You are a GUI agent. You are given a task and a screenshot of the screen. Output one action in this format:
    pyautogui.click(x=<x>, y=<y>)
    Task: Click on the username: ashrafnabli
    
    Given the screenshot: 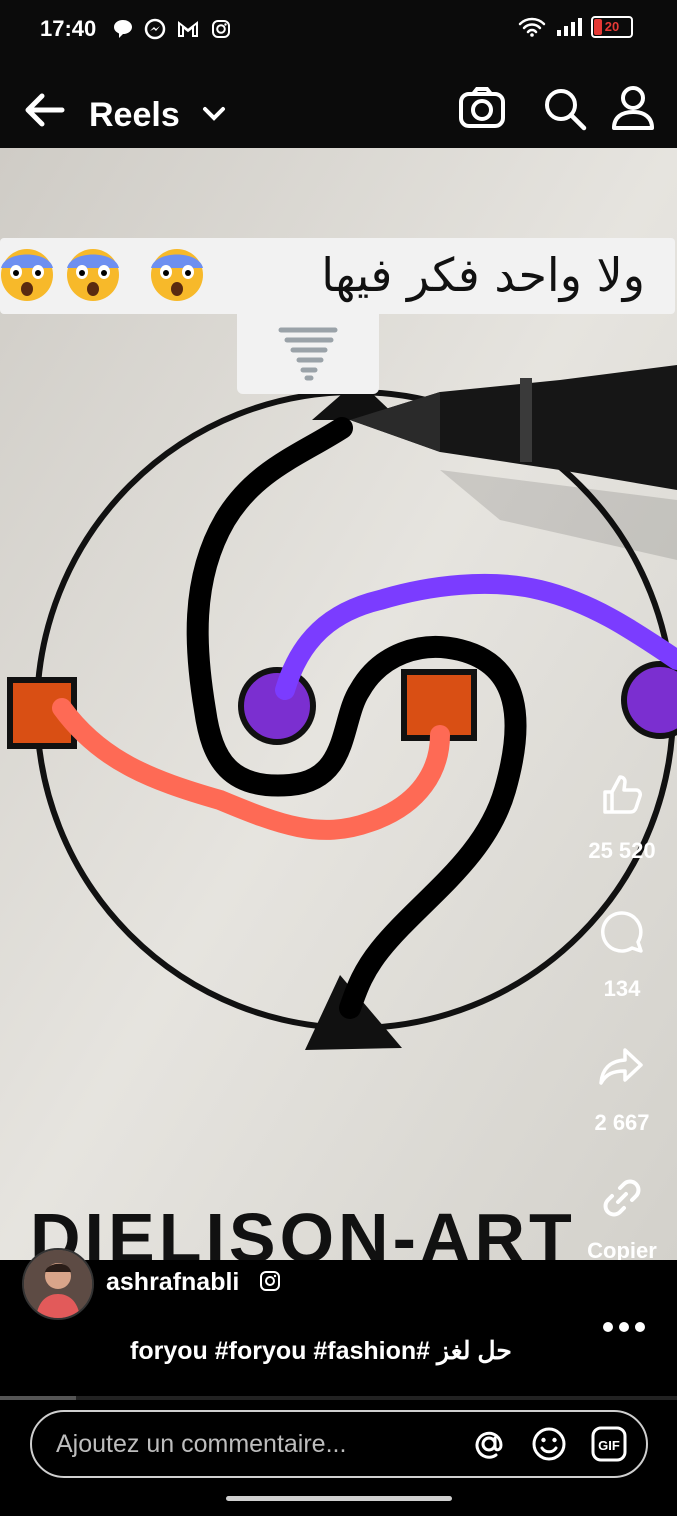 What is the action you would take?
    pyautogui.click(x=172, y=1282)
    